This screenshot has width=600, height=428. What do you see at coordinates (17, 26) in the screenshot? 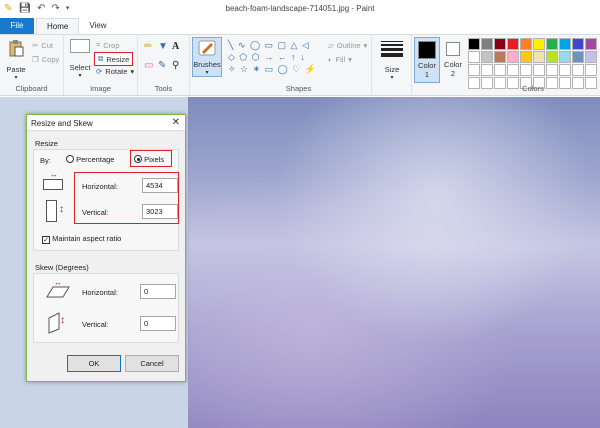
I see `tab-file: File` at bounding box center [17, 26].